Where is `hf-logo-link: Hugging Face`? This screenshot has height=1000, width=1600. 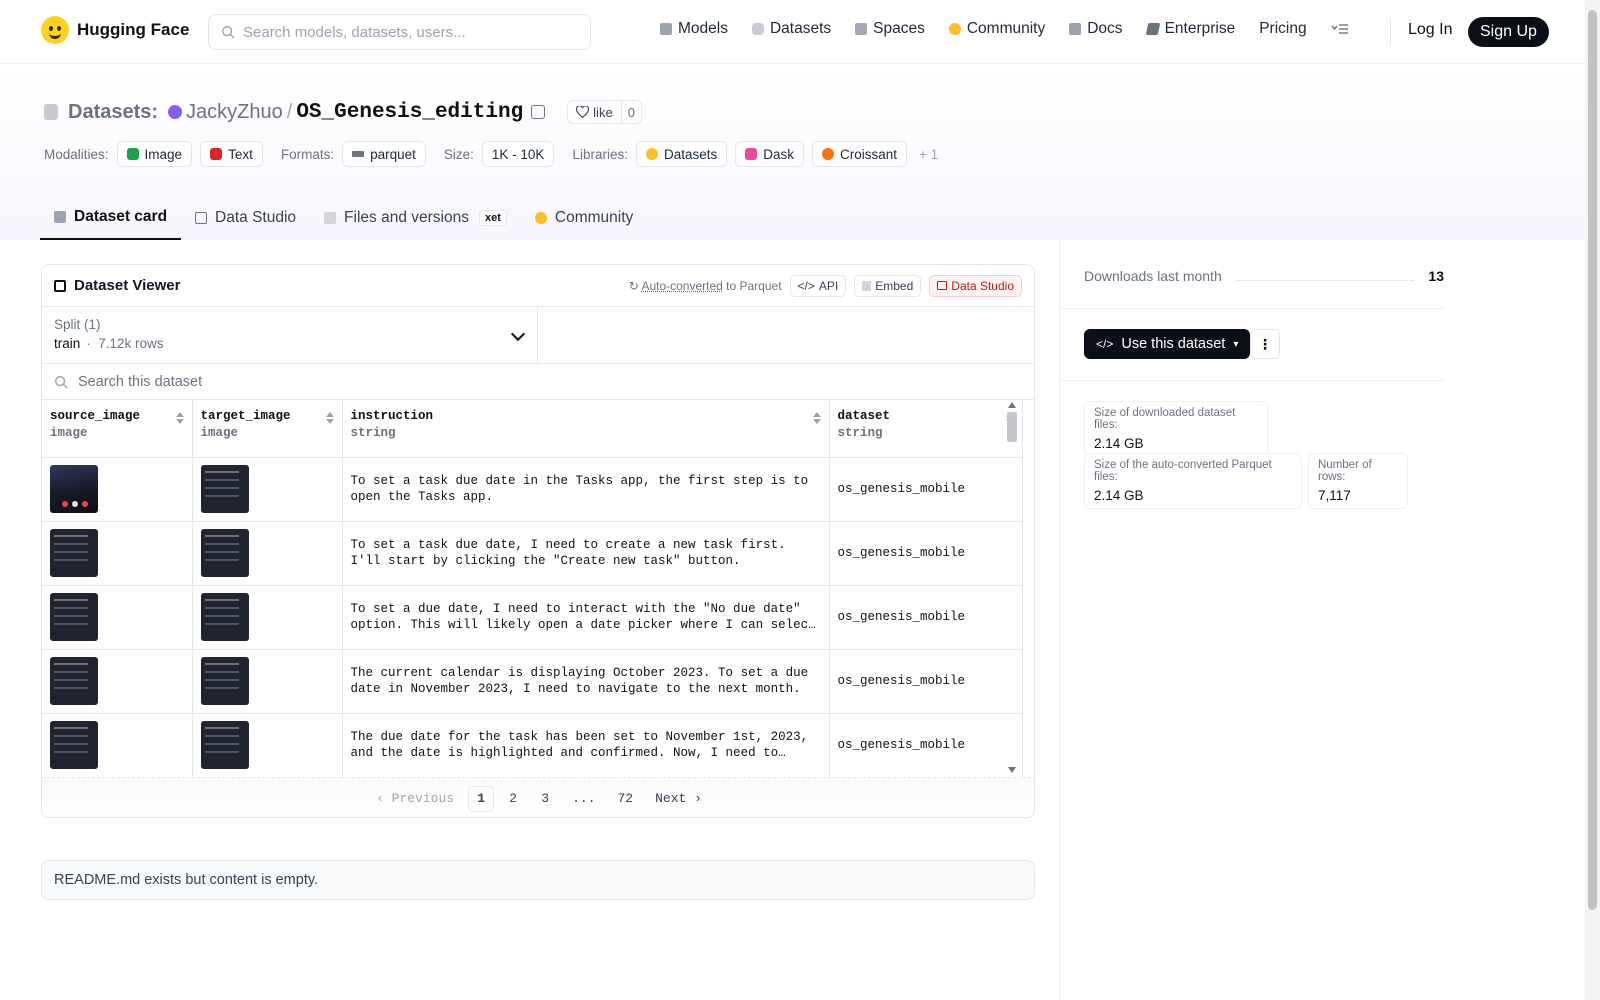 hf-logo-link: Hugging Face is located at coordinates (115, 30).